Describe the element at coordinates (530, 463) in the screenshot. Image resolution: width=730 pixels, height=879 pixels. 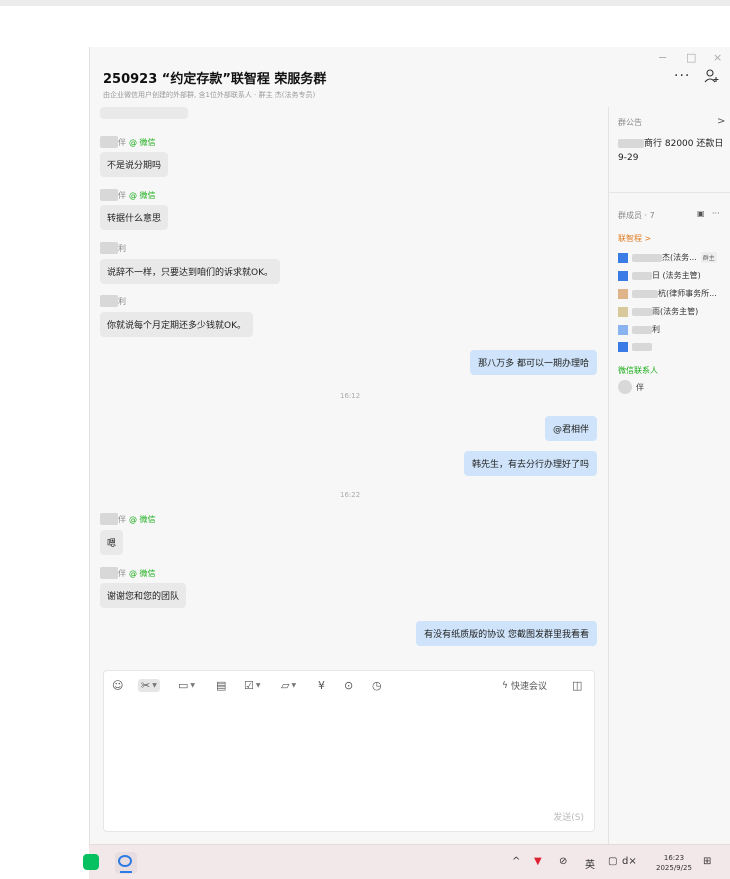
I see `my-message-bubble: 韩先生，有去分行办理好了吗` at that location.